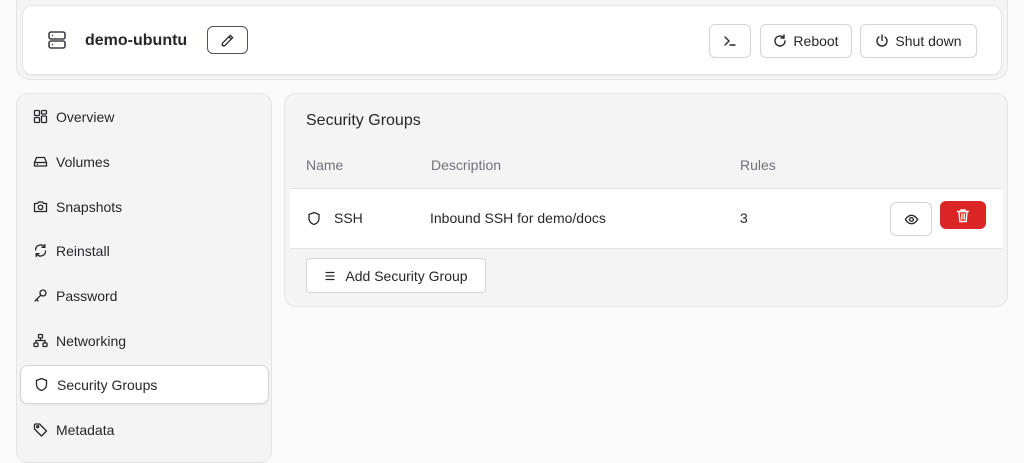 This screenshot has width=1024, height=463. What do you see at coordinates (136, 40) in the screenshot?
I see `server-name: demo-ubuntu` at bounding box center [136, 40].